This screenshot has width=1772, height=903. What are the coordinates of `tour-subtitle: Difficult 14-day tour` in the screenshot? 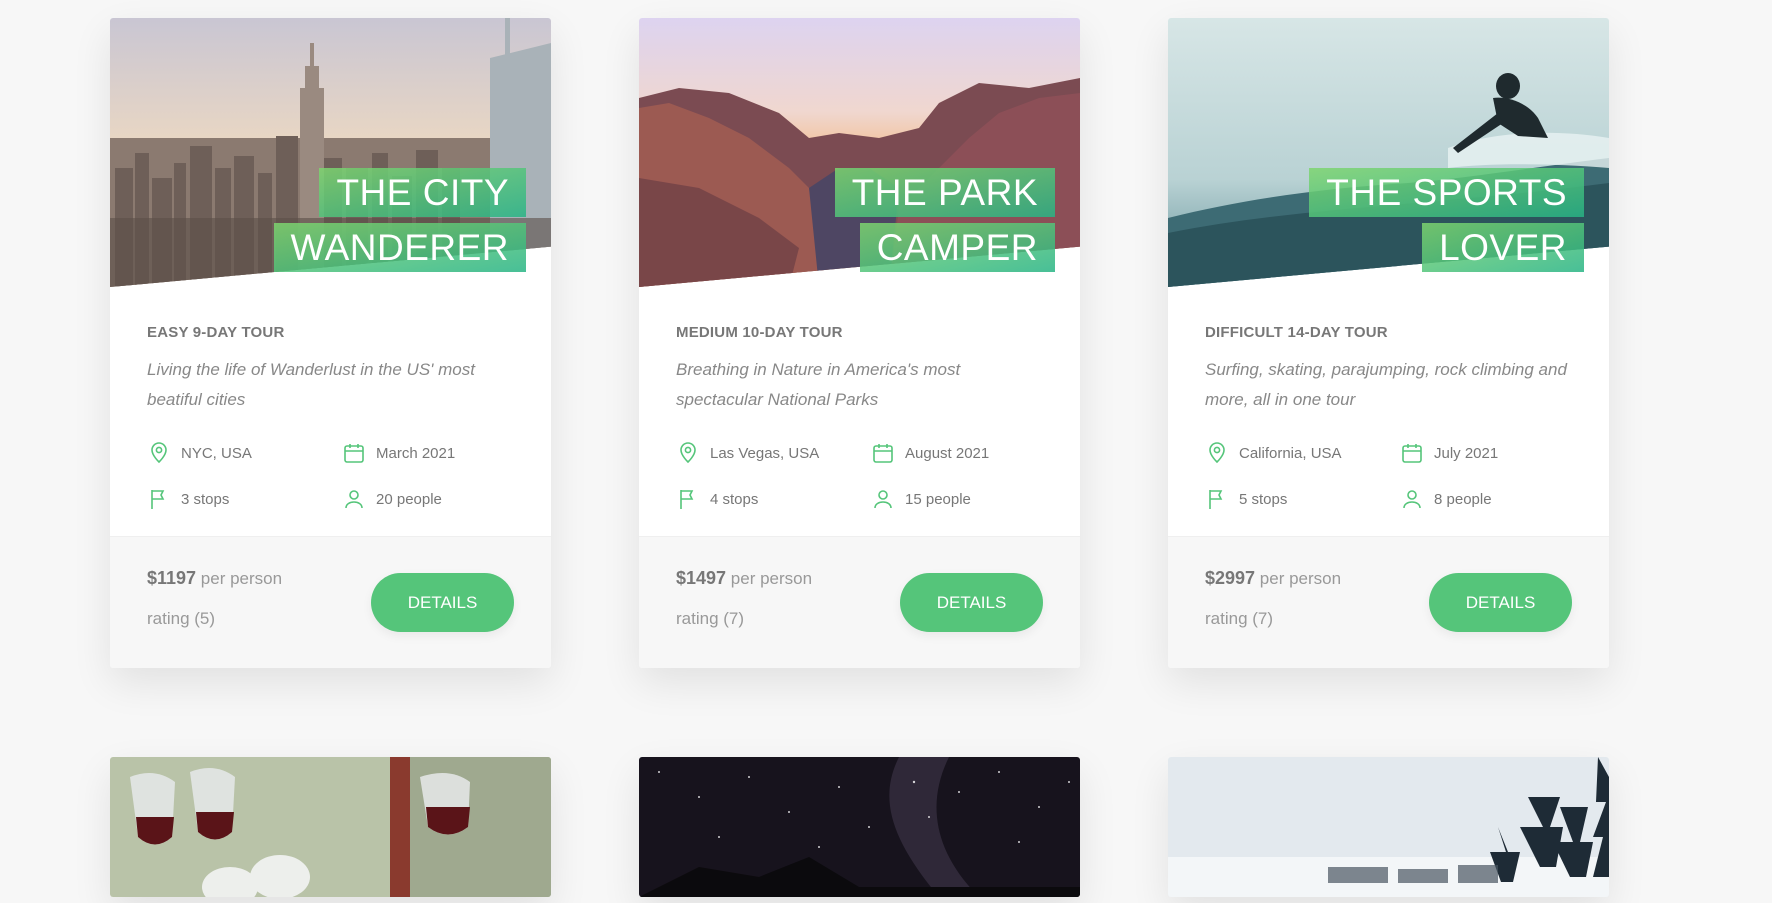 It's located at (1296, 332).